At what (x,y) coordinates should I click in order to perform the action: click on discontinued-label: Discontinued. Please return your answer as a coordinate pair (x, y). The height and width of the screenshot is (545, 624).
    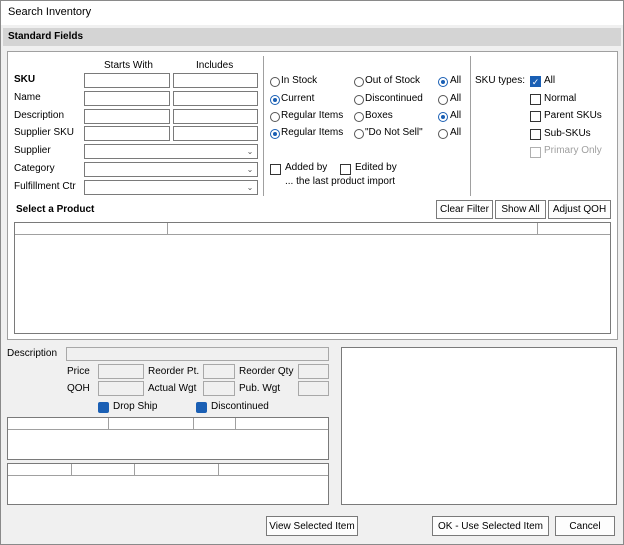
    Looking at the image, I should click on (394, 98).